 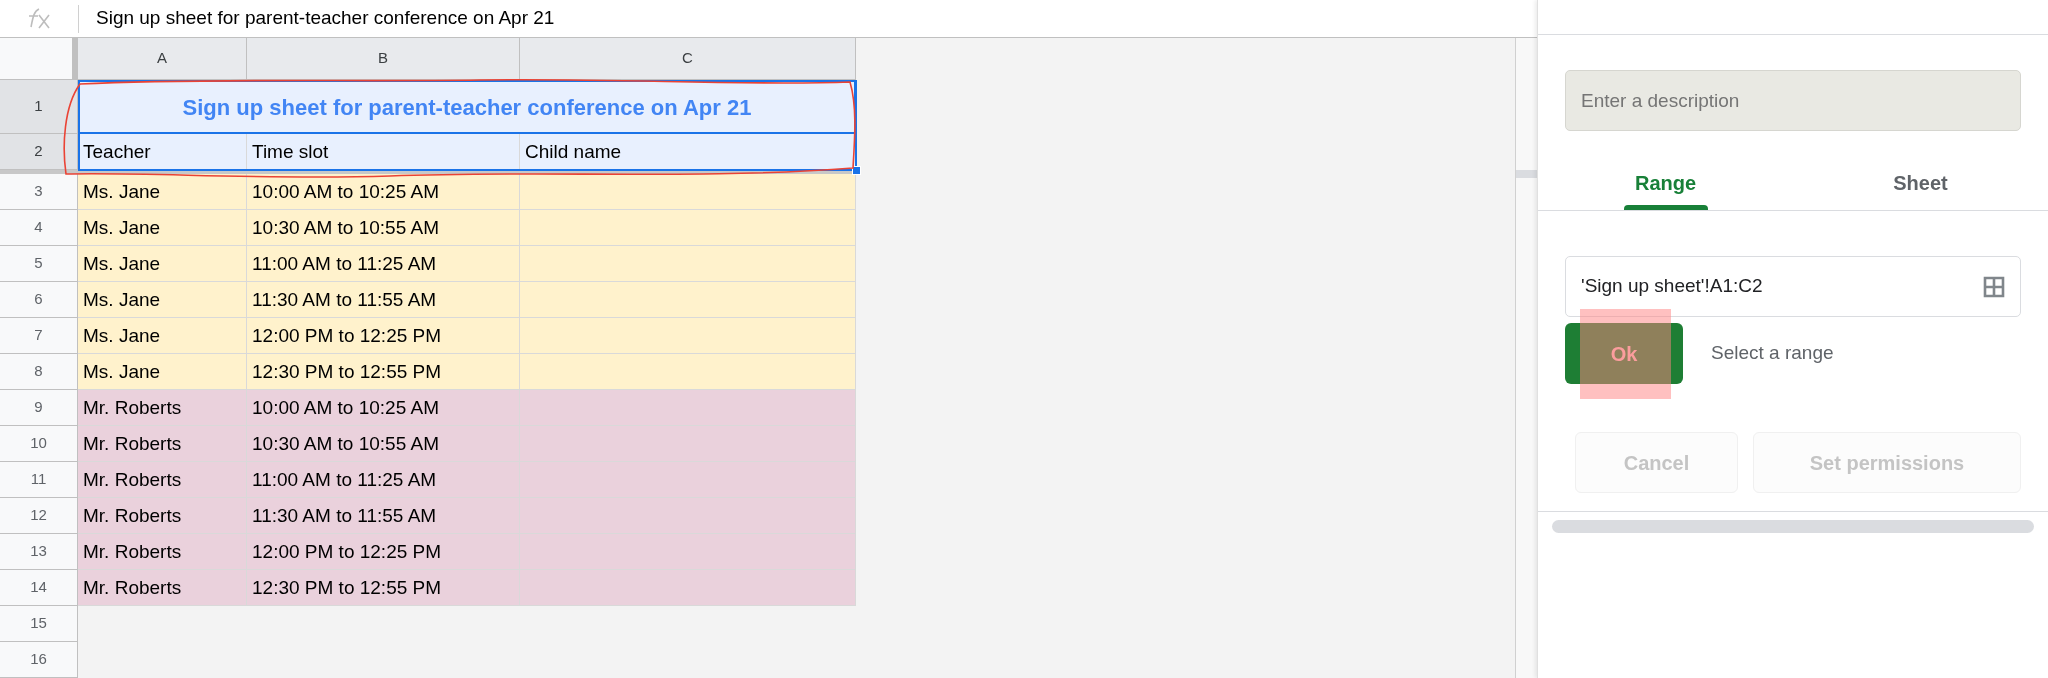 What do you see at coordinates (325, 18) in the screenshot?
I see `formula-input: Sign up sheet for parent-teacher conference on Apr 21` at bounding box center [325, 18].